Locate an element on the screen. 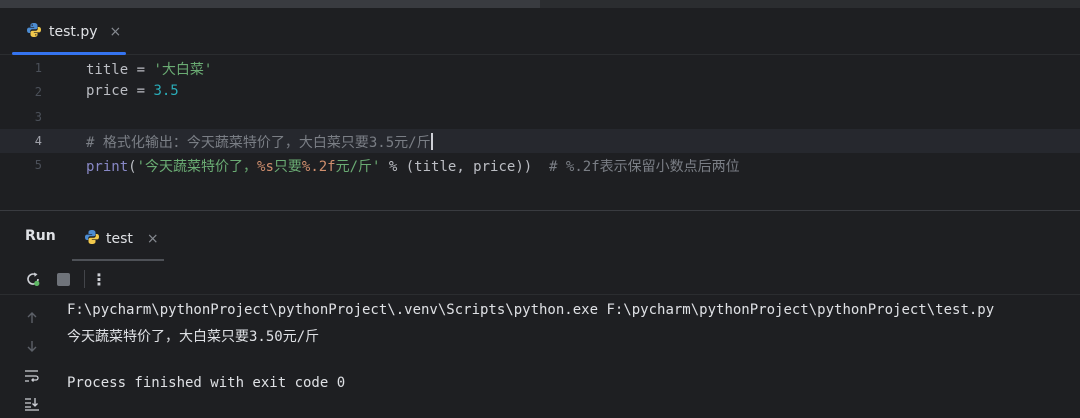 The width and height of the screenshot is (1080, 418). code-line-4: # 格式化输出：今天蔬菜特价了，大白菜只要3.5元/斤 is located at coordinates (259, 142).